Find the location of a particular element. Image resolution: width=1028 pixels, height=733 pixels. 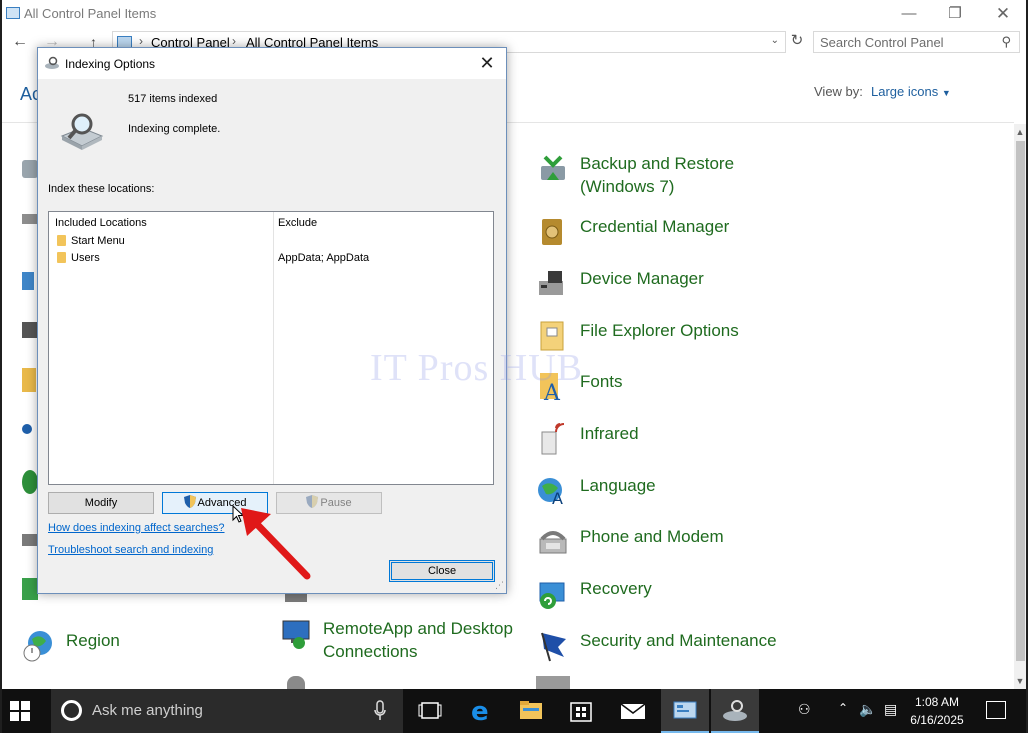

item-language: A Language is located at coordinates (656, 491).